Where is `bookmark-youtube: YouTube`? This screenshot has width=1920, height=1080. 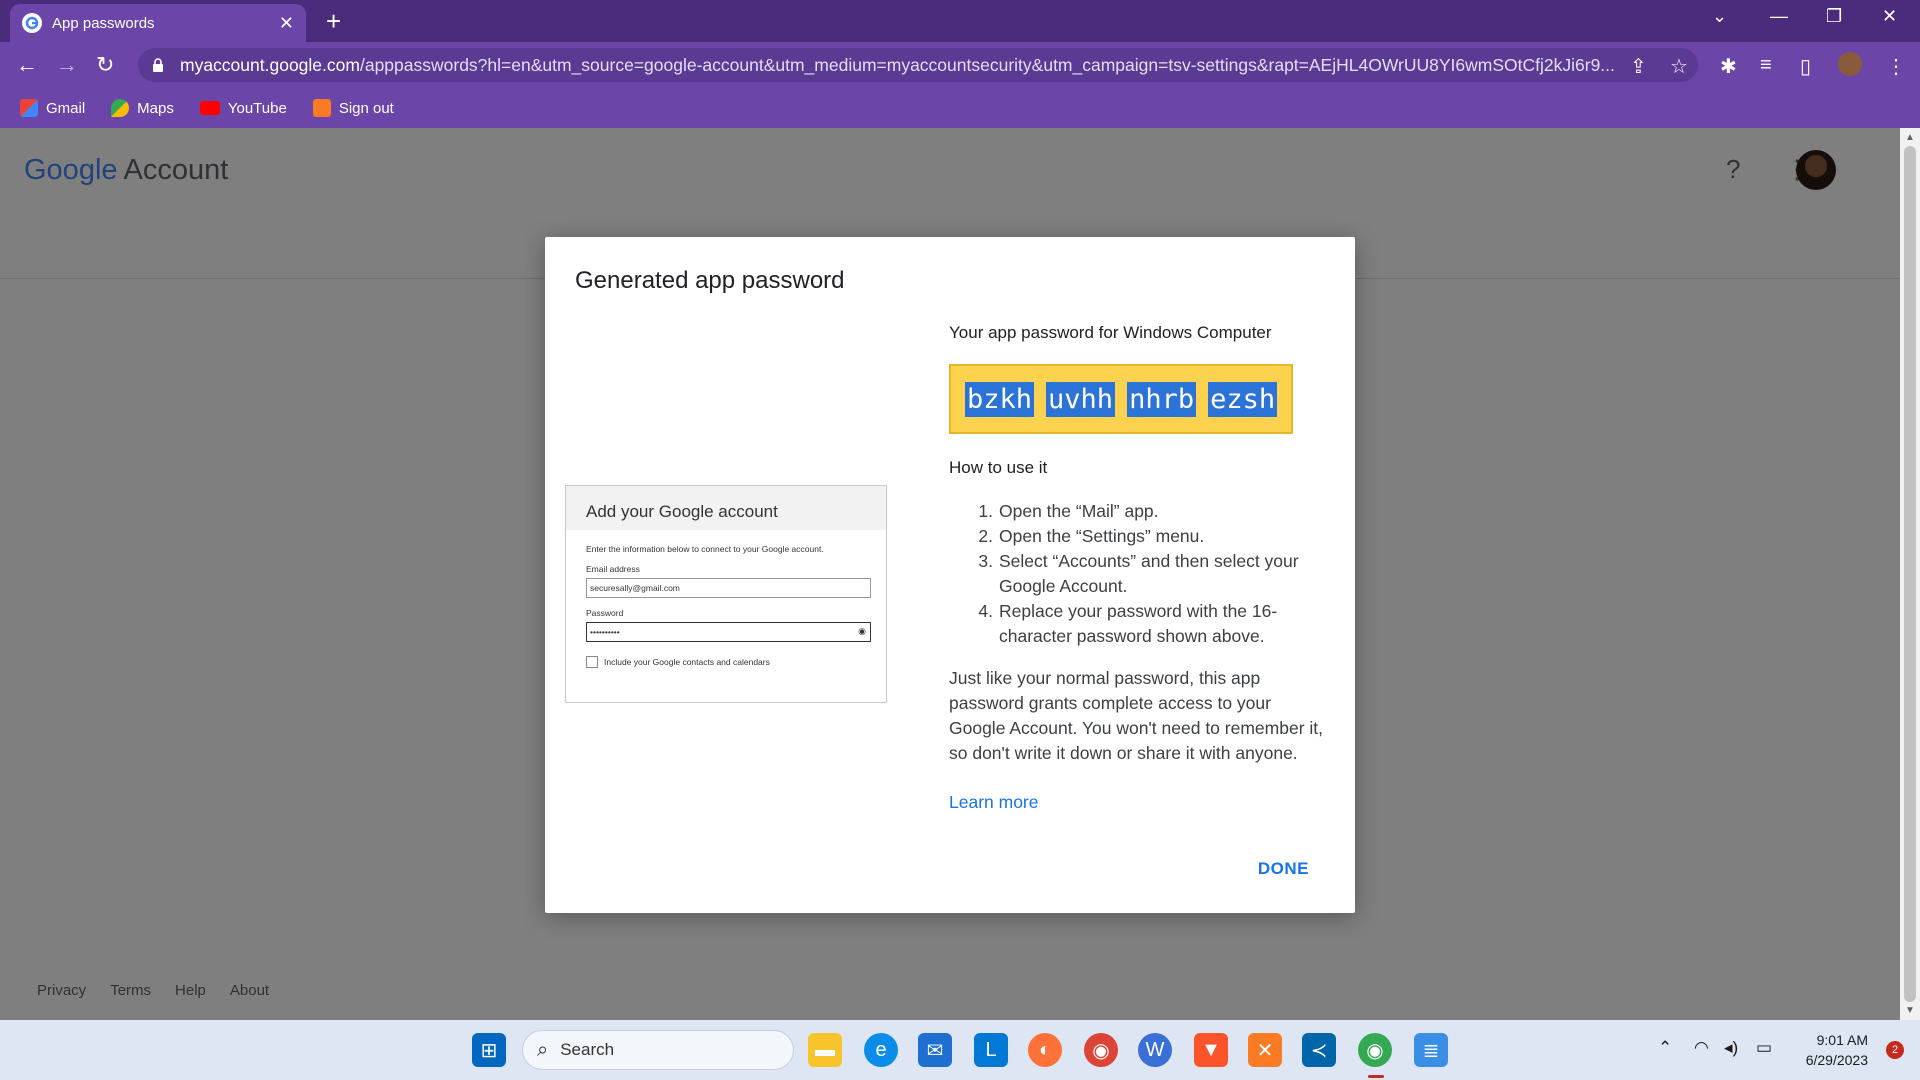
bookmark-youtube: YouTube is located at coordinates (243, 108).